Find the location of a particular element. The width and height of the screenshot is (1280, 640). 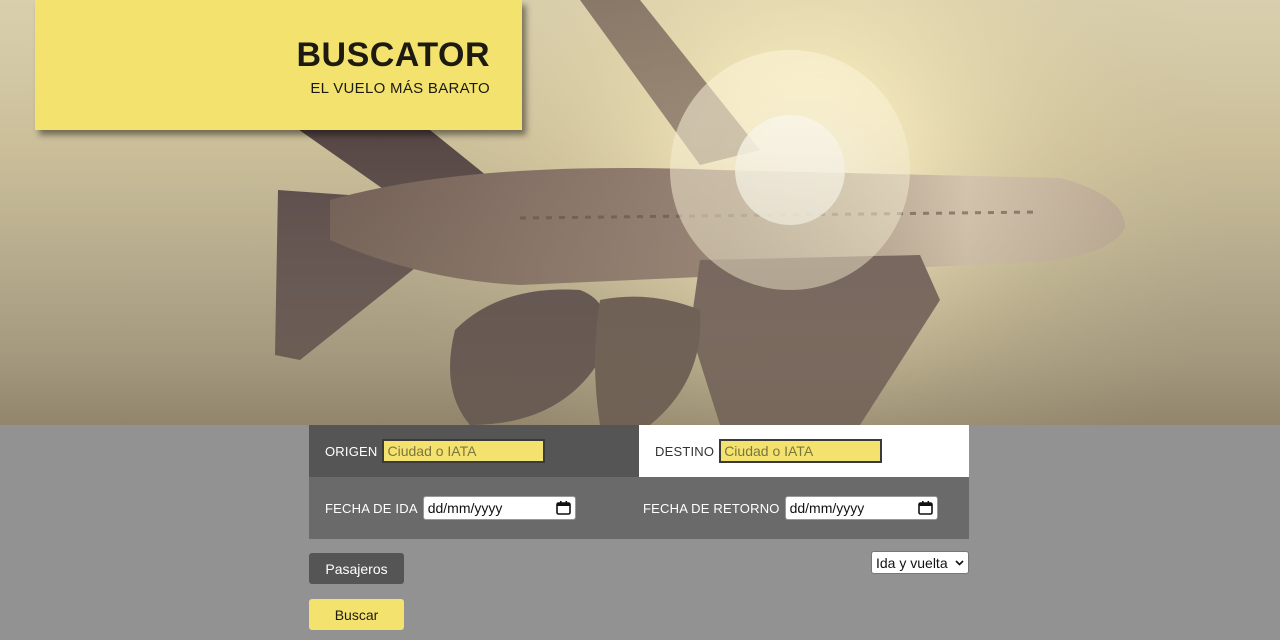

departure-date-input: dd/mm/yyyy is located at coordinates (499, 508).